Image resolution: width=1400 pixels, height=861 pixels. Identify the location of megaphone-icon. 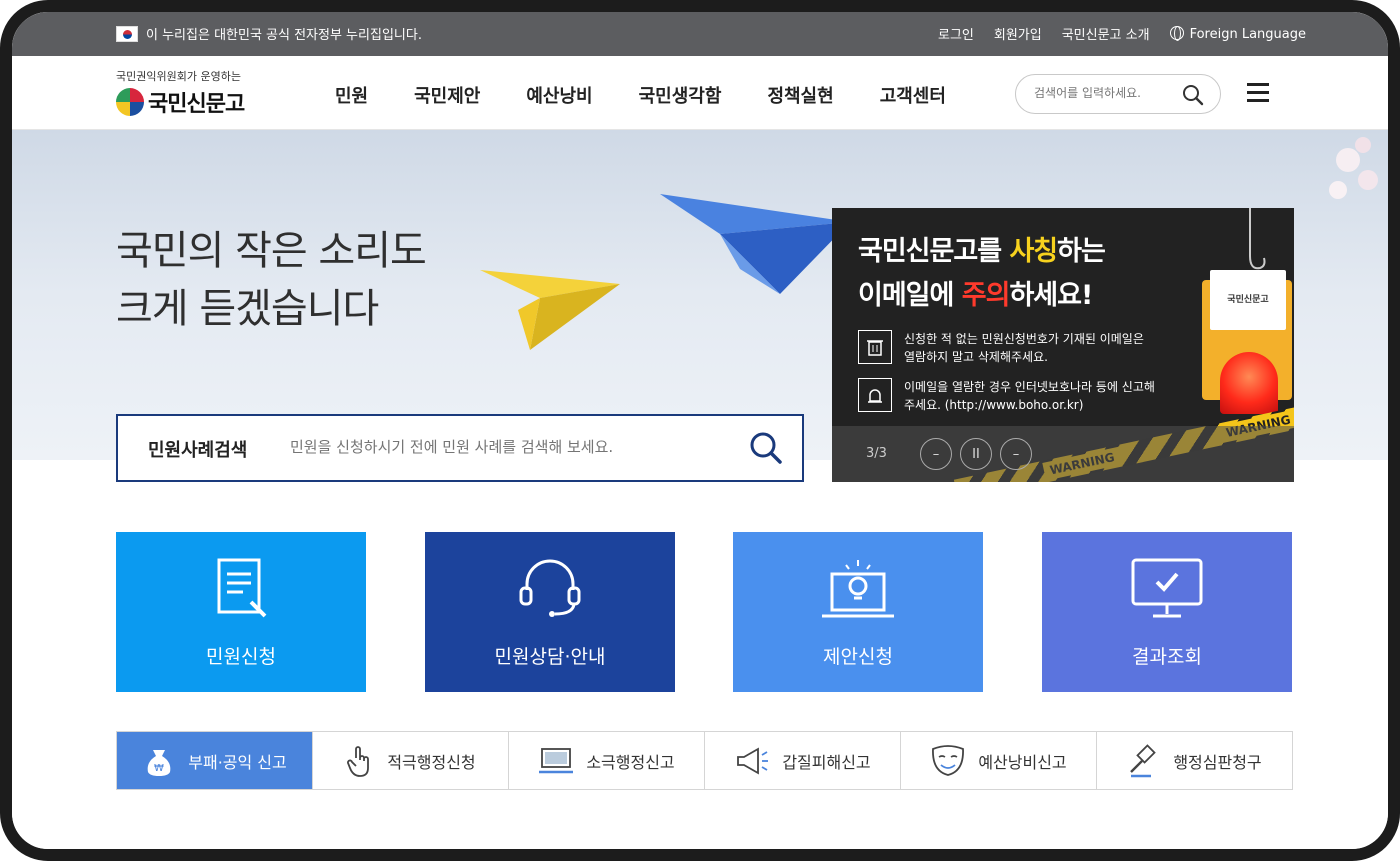
(753, 760).